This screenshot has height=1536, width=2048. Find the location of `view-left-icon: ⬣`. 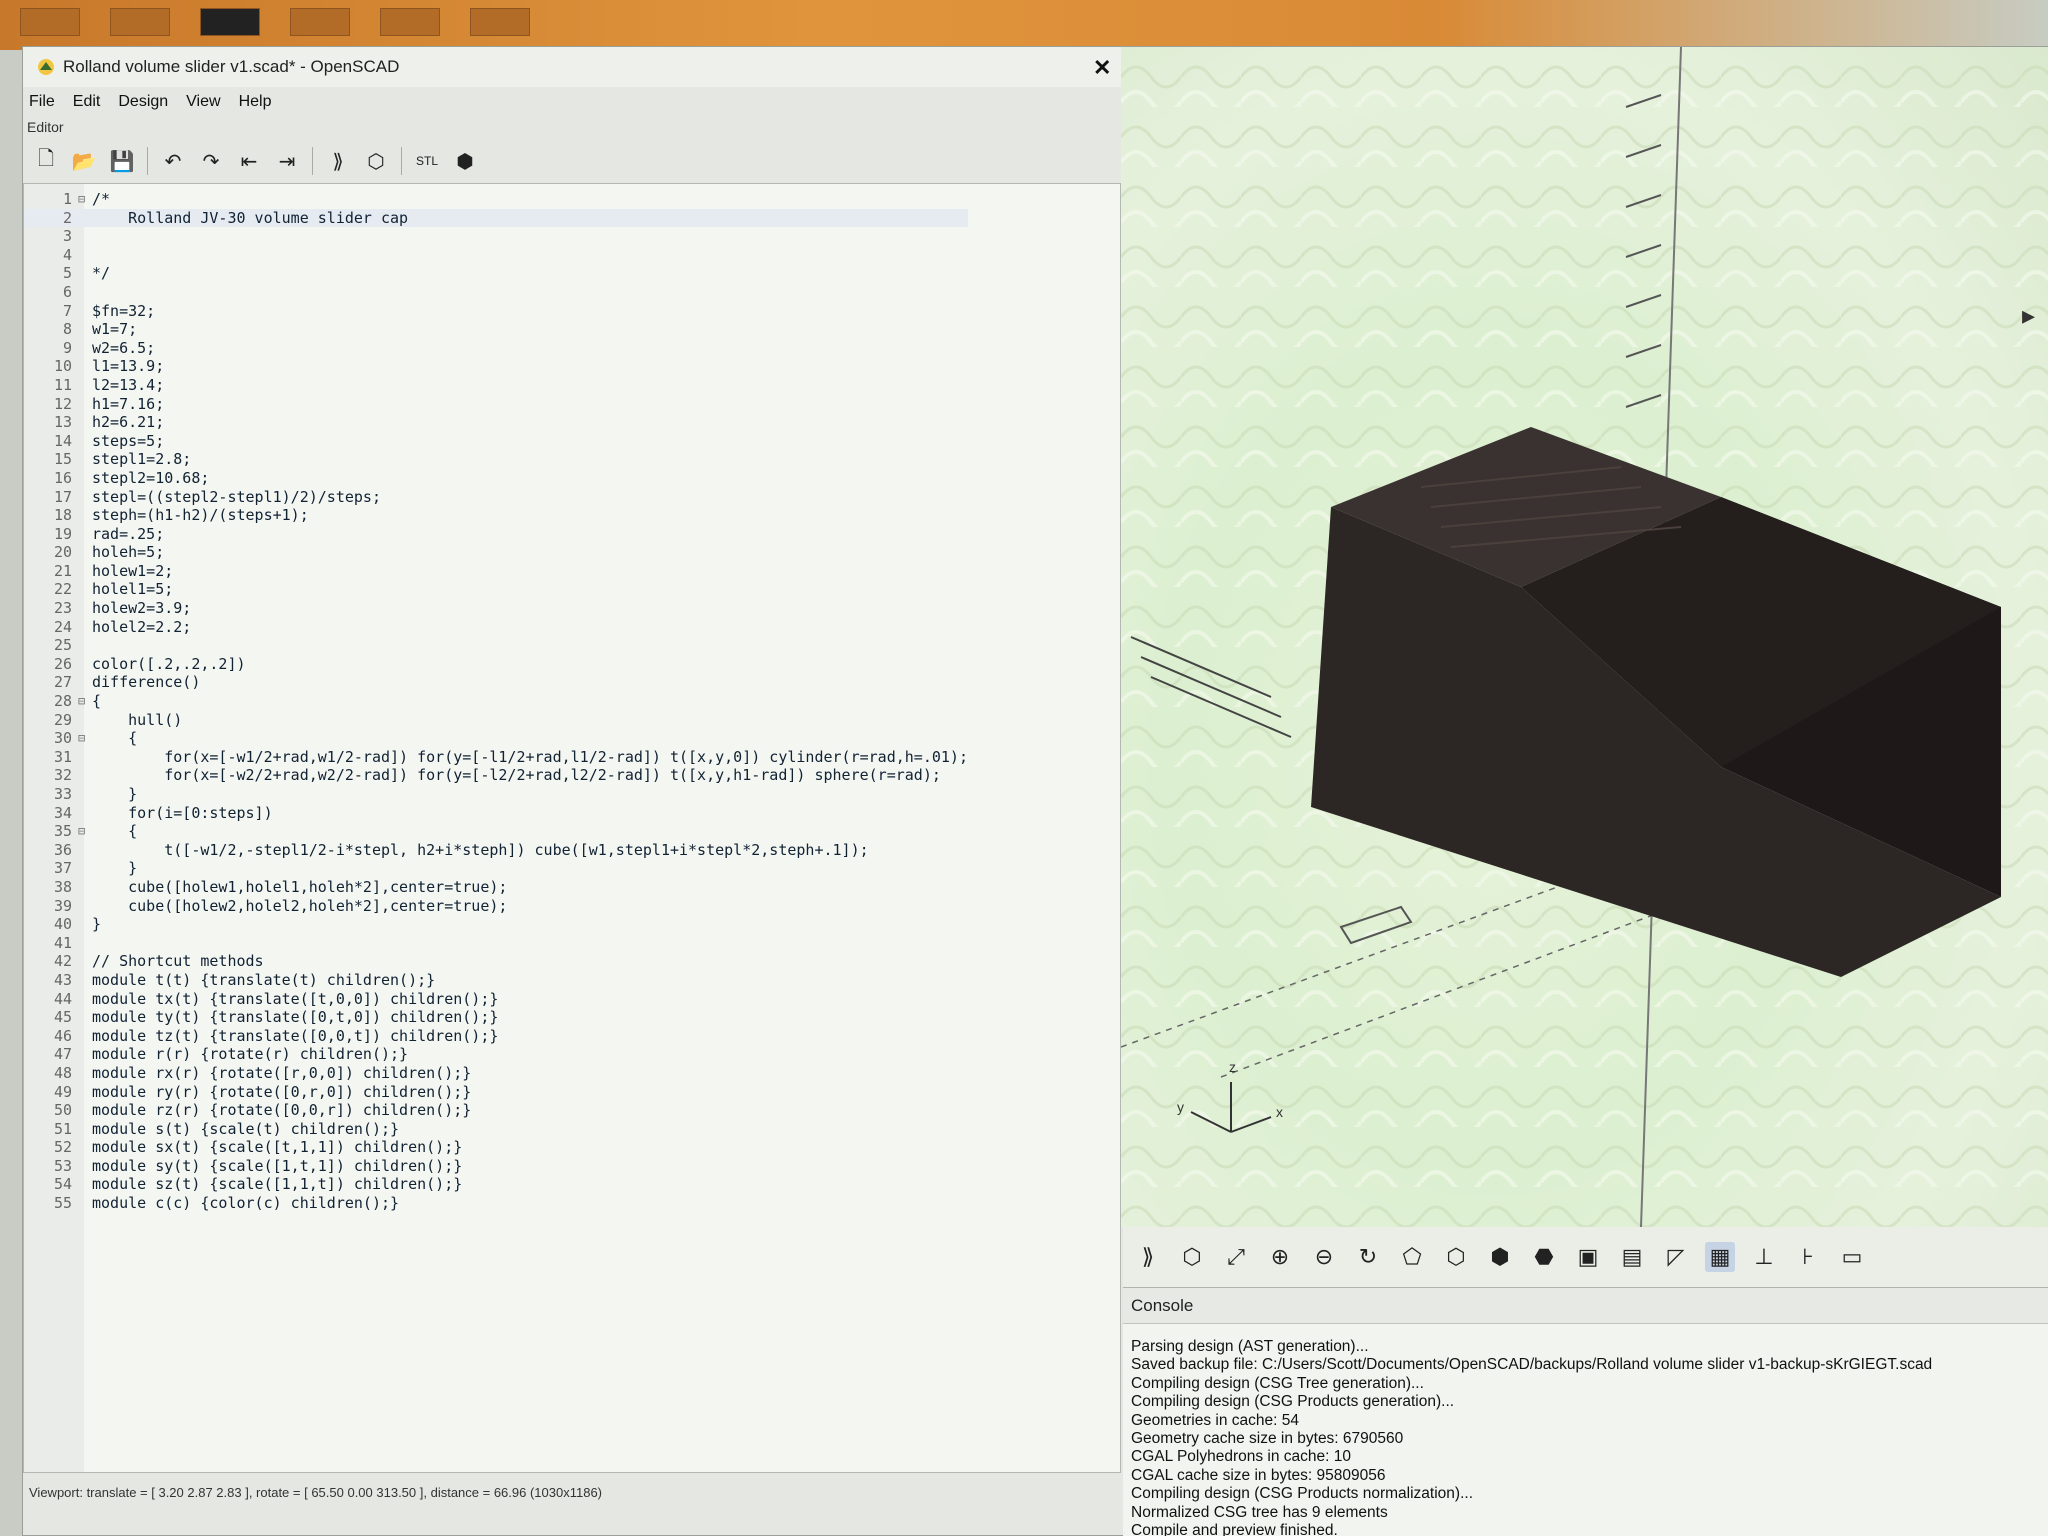

view-left-icon: ⬣ is located at coordinates (1544, 1257).